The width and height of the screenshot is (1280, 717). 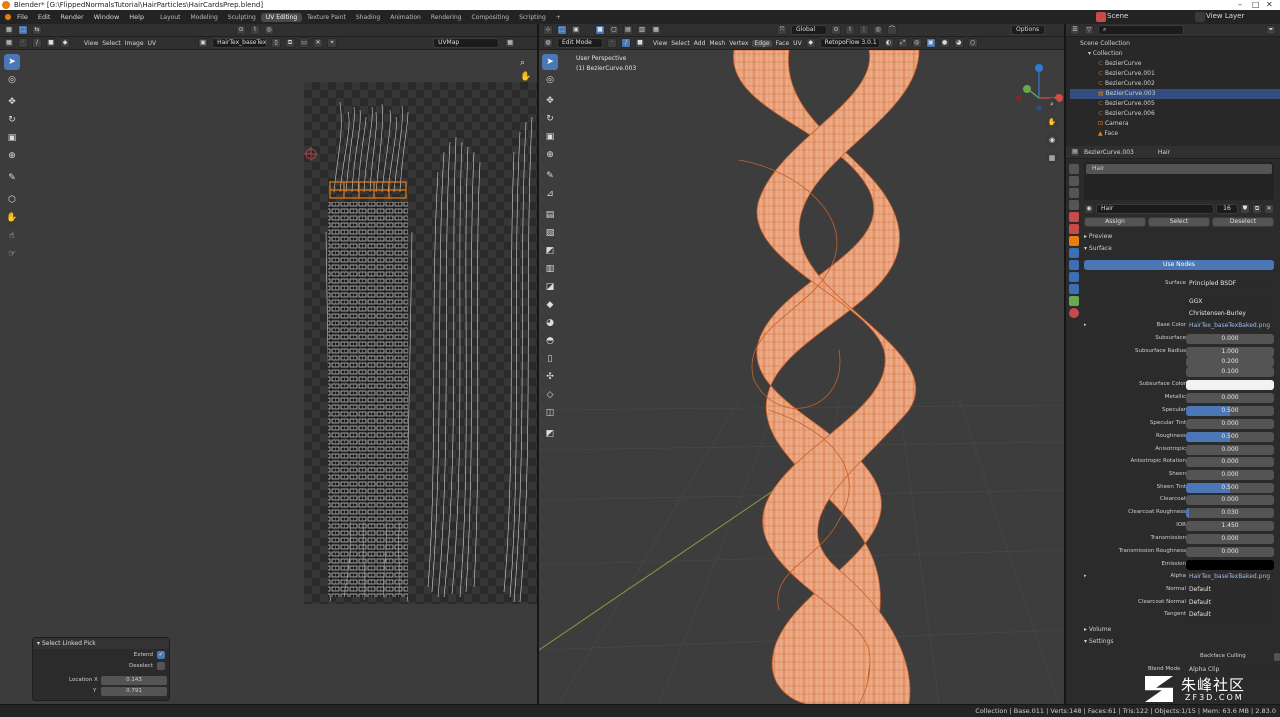 What do you see at coordinates (1230, 314) in the screenshot?
I see `subsurface-method-dropdown: Christensen-Burley` at bounding box center [1230, 314].